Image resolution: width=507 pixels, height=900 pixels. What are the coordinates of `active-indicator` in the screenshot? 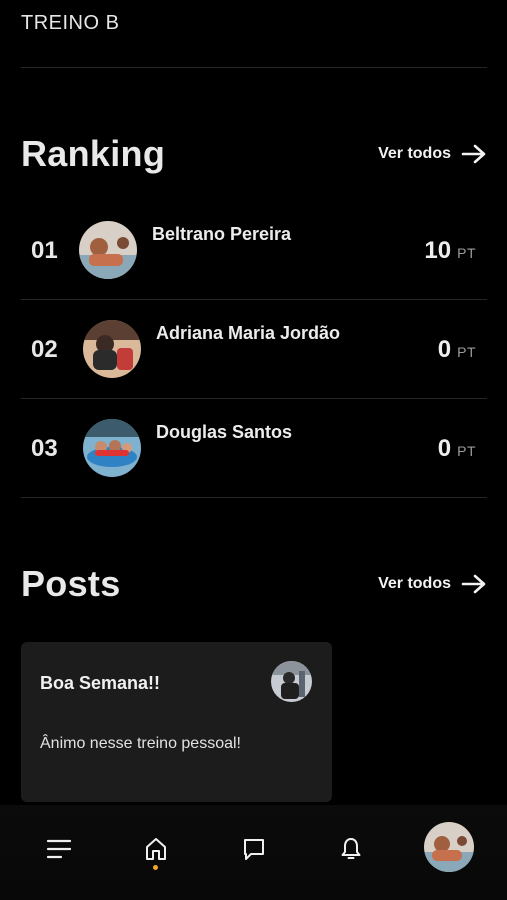 It's located at (155, 867).